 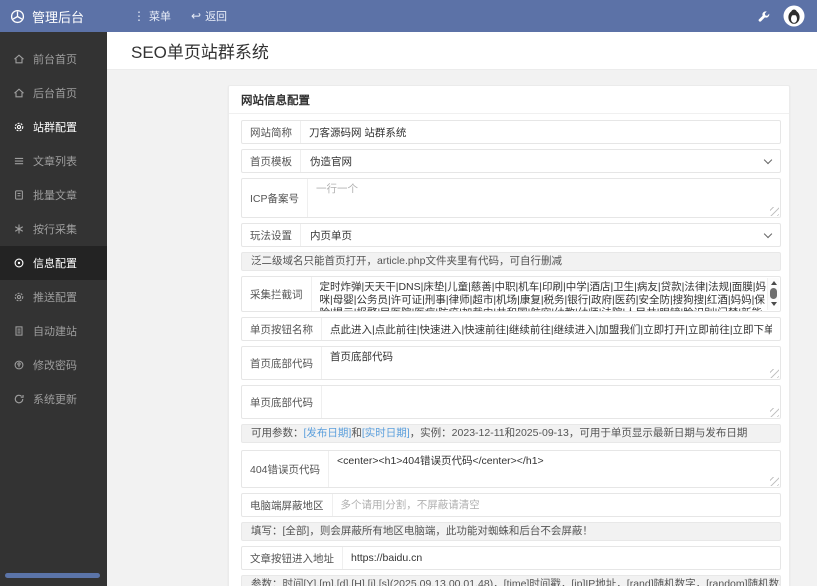 What do you see at coordinates (327, 433) in the screenshot?
I see `publish-date-param: [发布日期]` at bounding box center [327, 433].